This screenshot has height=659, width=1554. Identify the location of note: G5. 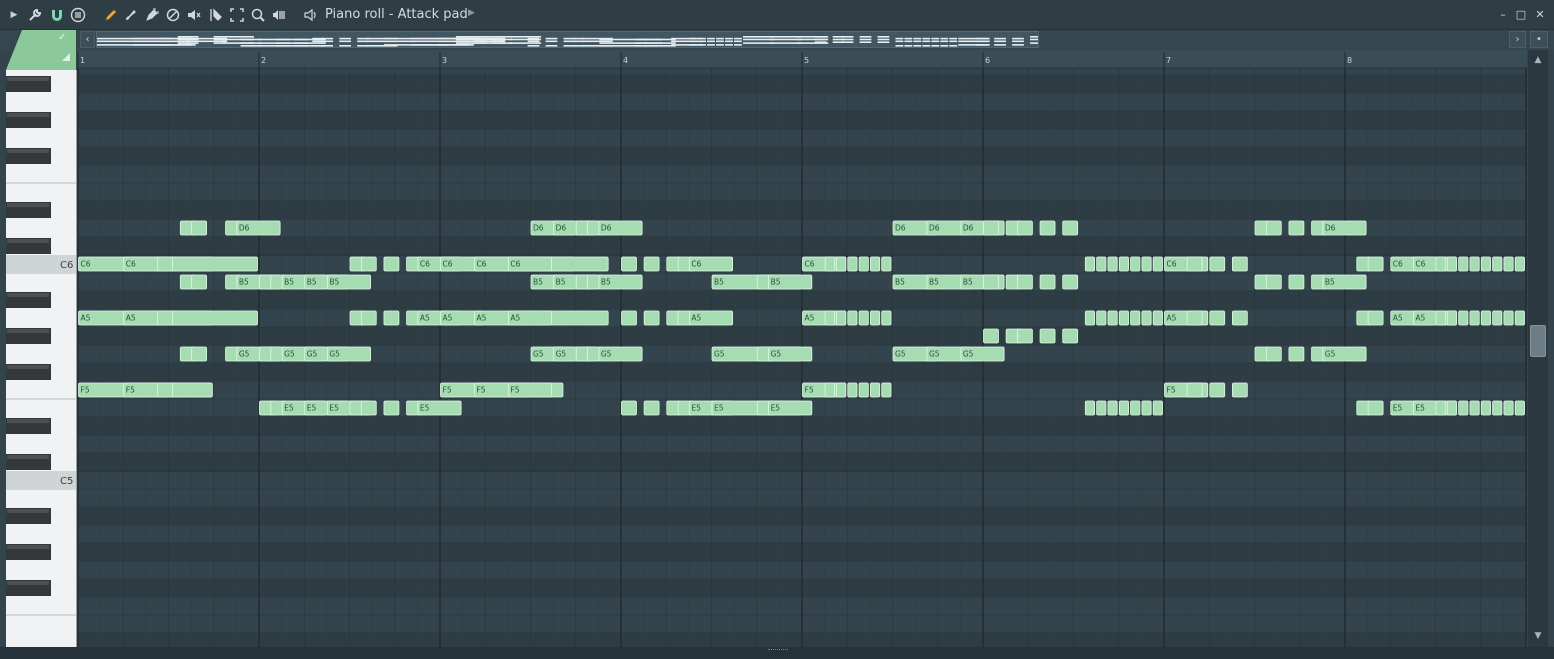
(982, 354).